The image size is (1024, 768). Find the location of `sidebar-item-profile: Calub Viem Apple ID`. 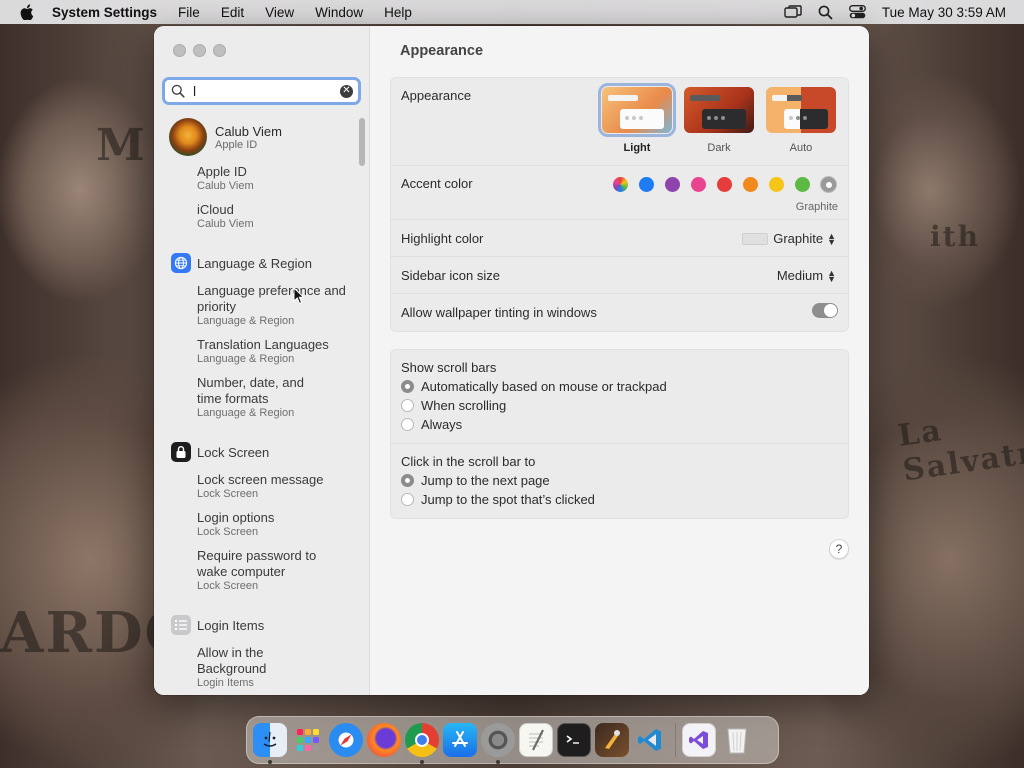

sidebar-item-profile: Calub Viem Apple ID is located at coordinates (225, 137).